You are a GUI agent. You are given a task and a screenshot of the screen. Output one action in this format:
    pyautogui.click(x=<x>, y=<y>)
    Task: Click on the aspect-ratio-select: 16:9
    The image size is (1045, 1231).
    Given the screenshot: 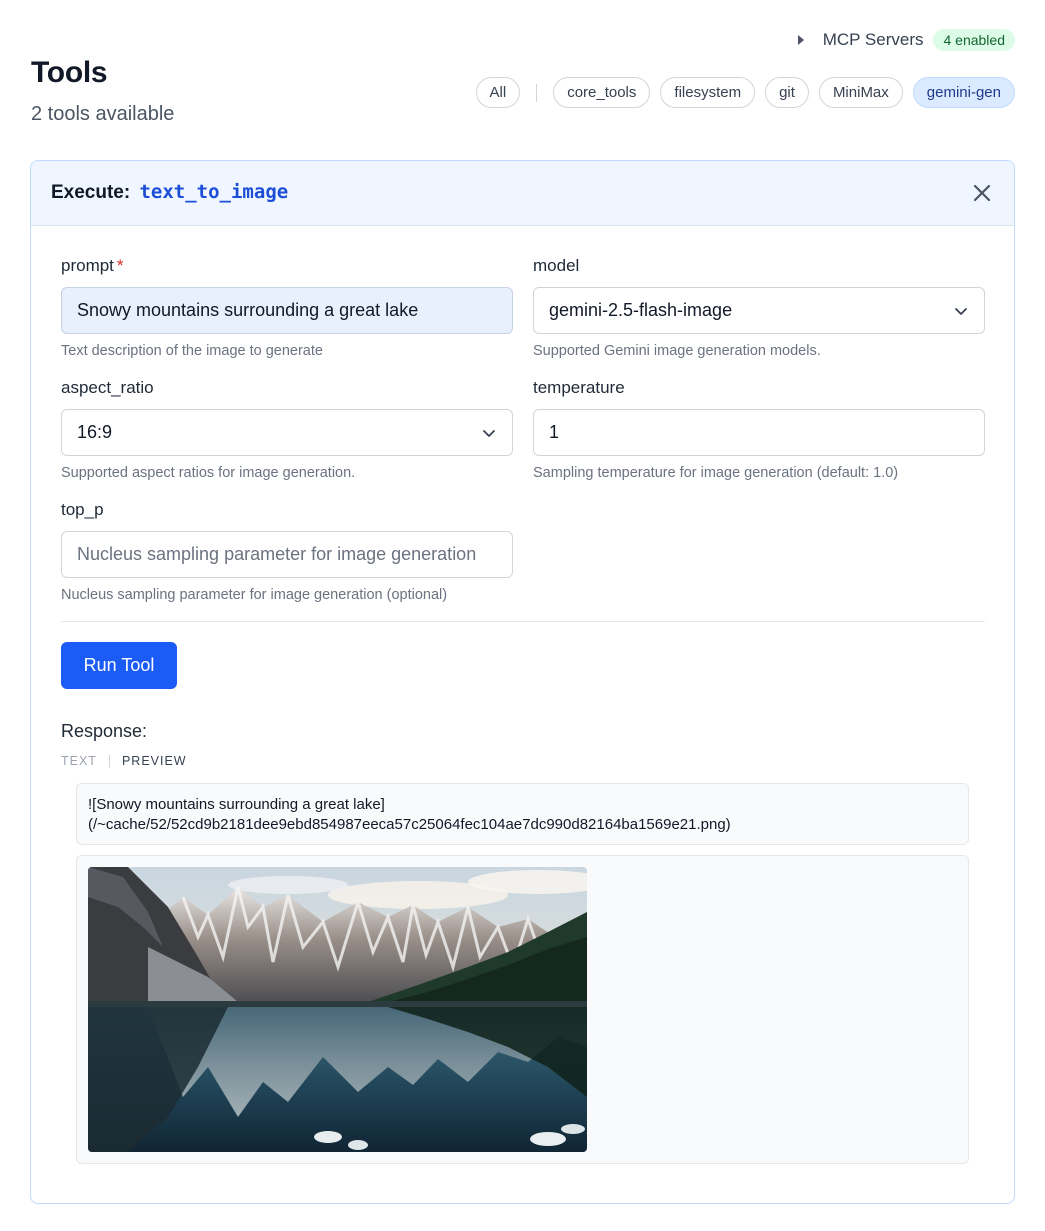 What is the action you would take?
    pyautogui.click(x=287, y=432)
    